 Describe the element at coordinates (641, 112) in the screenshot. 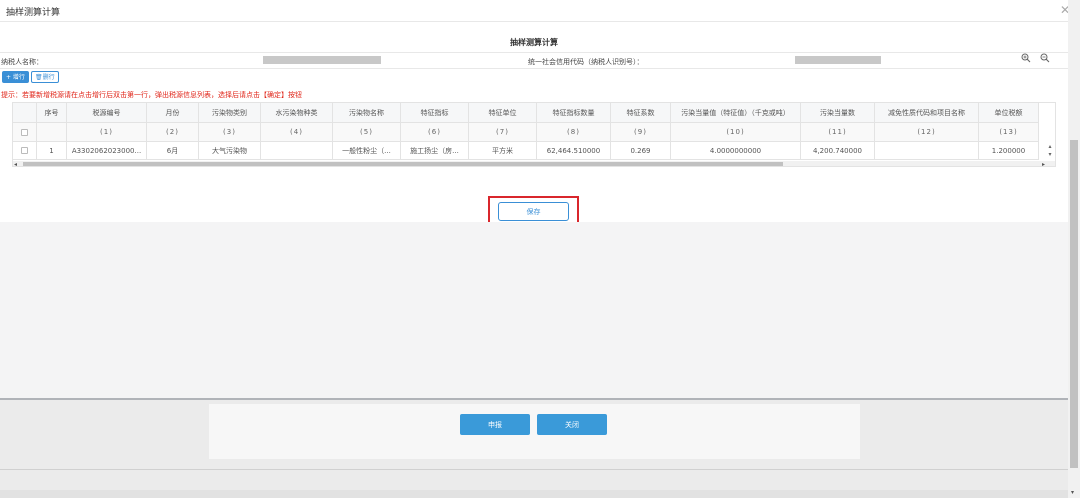

I see `column-header: 特征系数` at that location.